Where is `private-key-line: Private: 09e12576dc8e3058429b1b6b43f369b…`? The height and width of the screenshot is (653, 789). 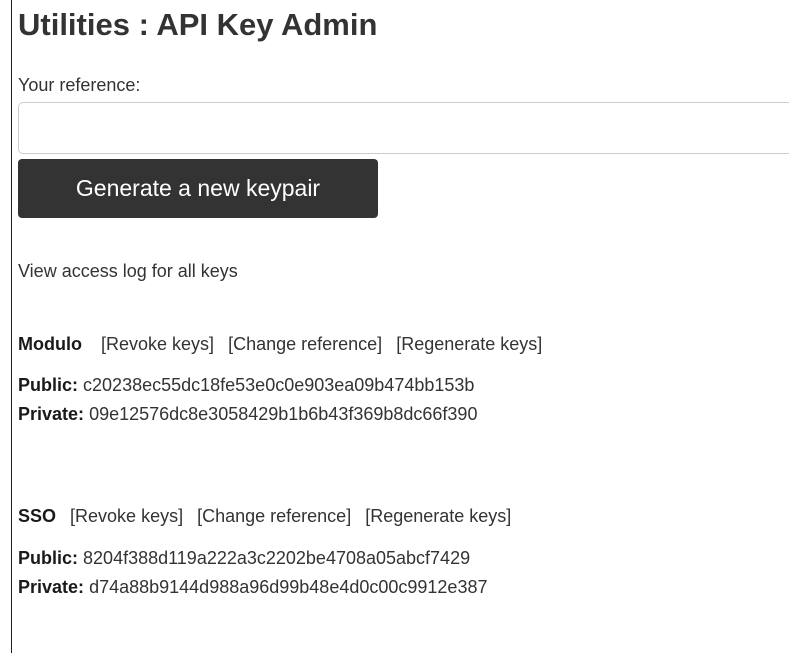 private-key-line: Private: 09e12576dc8e3058429b1b6b43f369b… is located at coordinates (280, 414).